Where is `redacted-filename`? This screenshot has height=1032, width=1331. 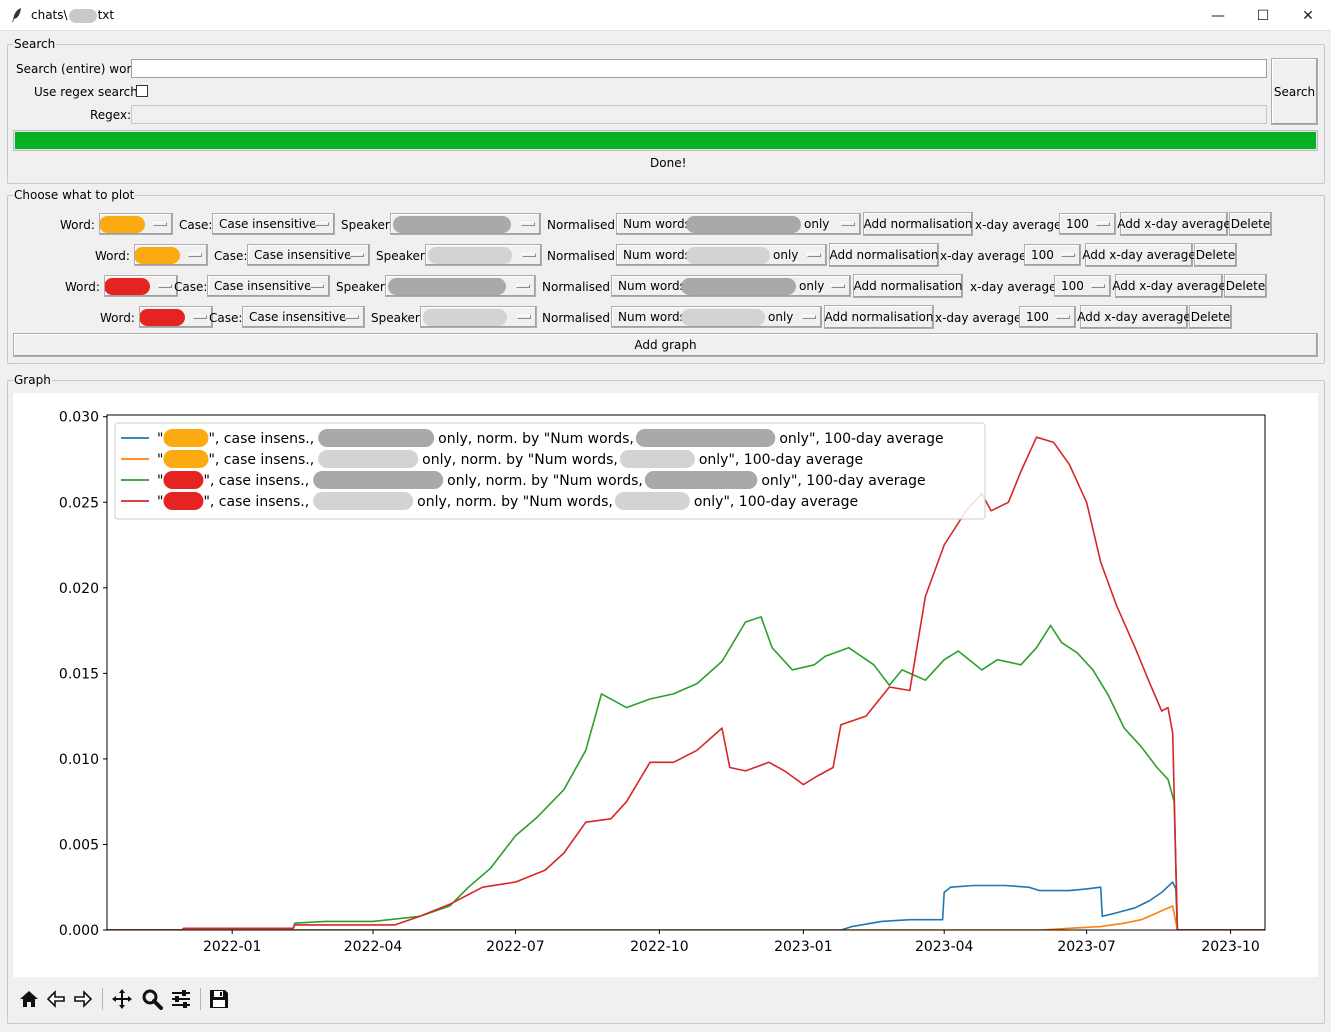 redacted-filename is located at coordinates (82, 15).